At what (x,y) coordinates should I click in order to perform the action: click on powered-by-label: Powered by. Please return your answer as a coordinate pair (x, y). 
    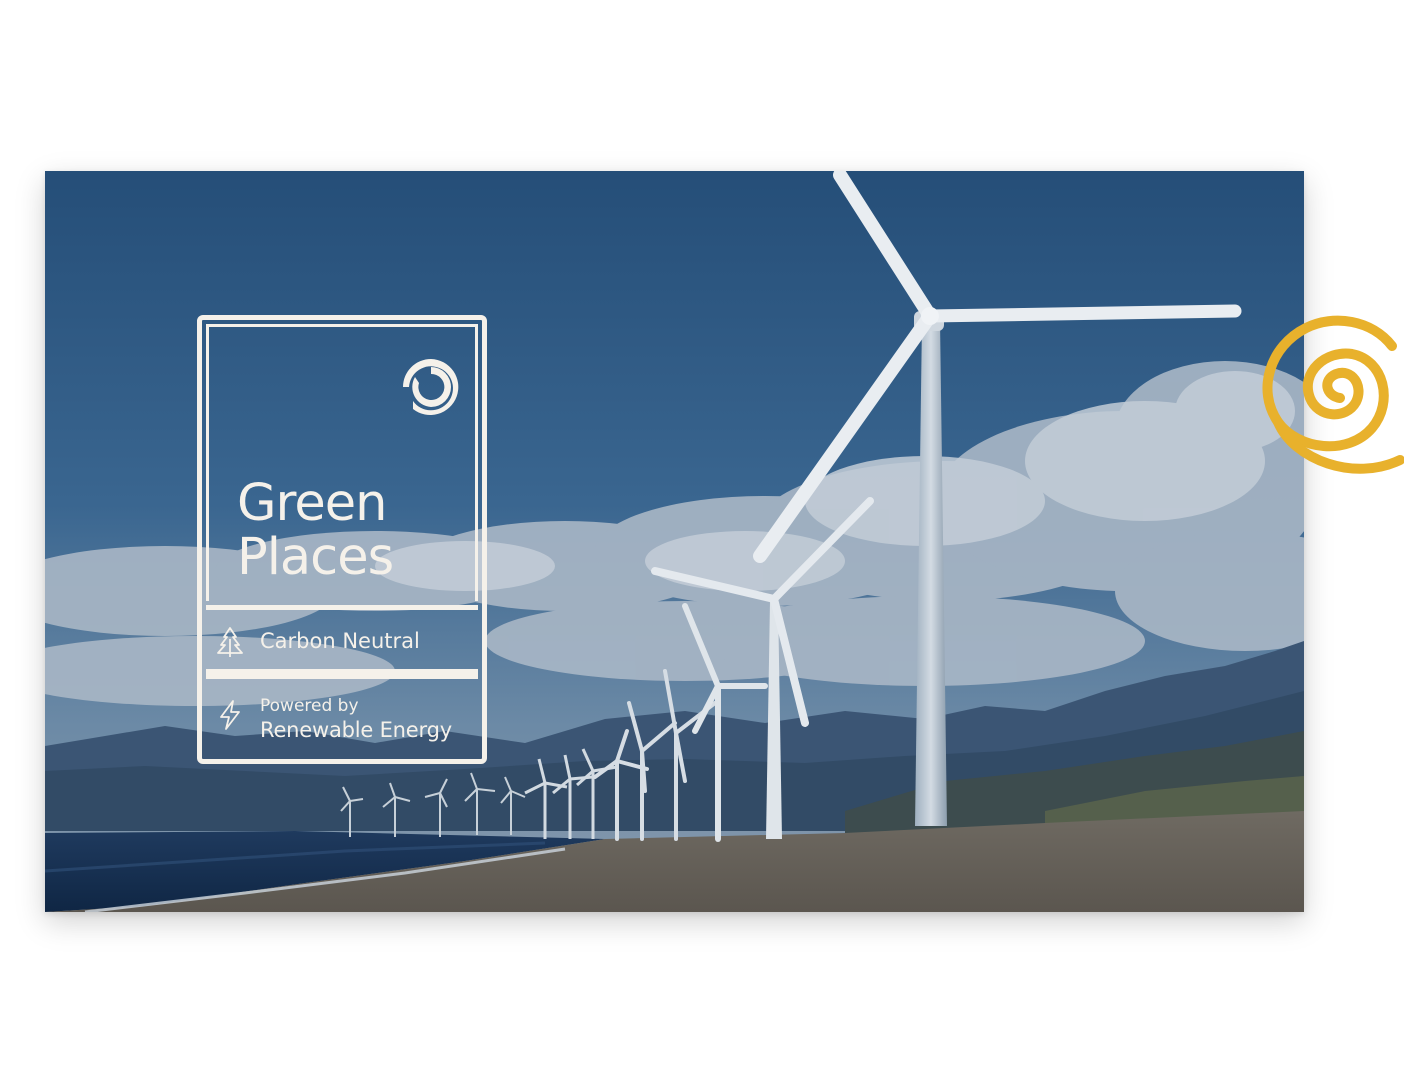
    Looking at the image, I should click on (309, 706).